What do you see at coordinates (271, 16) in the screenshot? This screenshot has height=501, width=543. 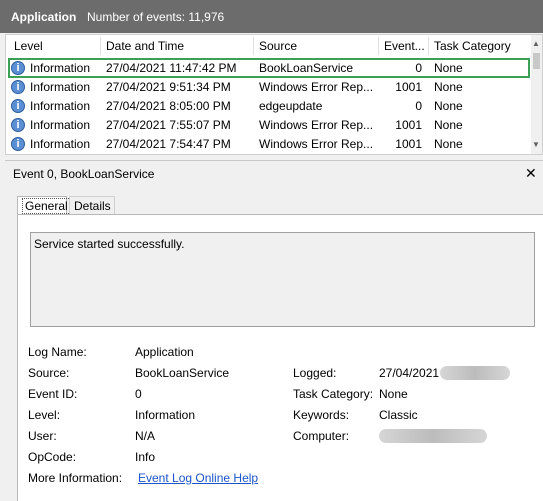 I see `log-header: Application Number of events: 11,976` at bounding box center [271, 16].